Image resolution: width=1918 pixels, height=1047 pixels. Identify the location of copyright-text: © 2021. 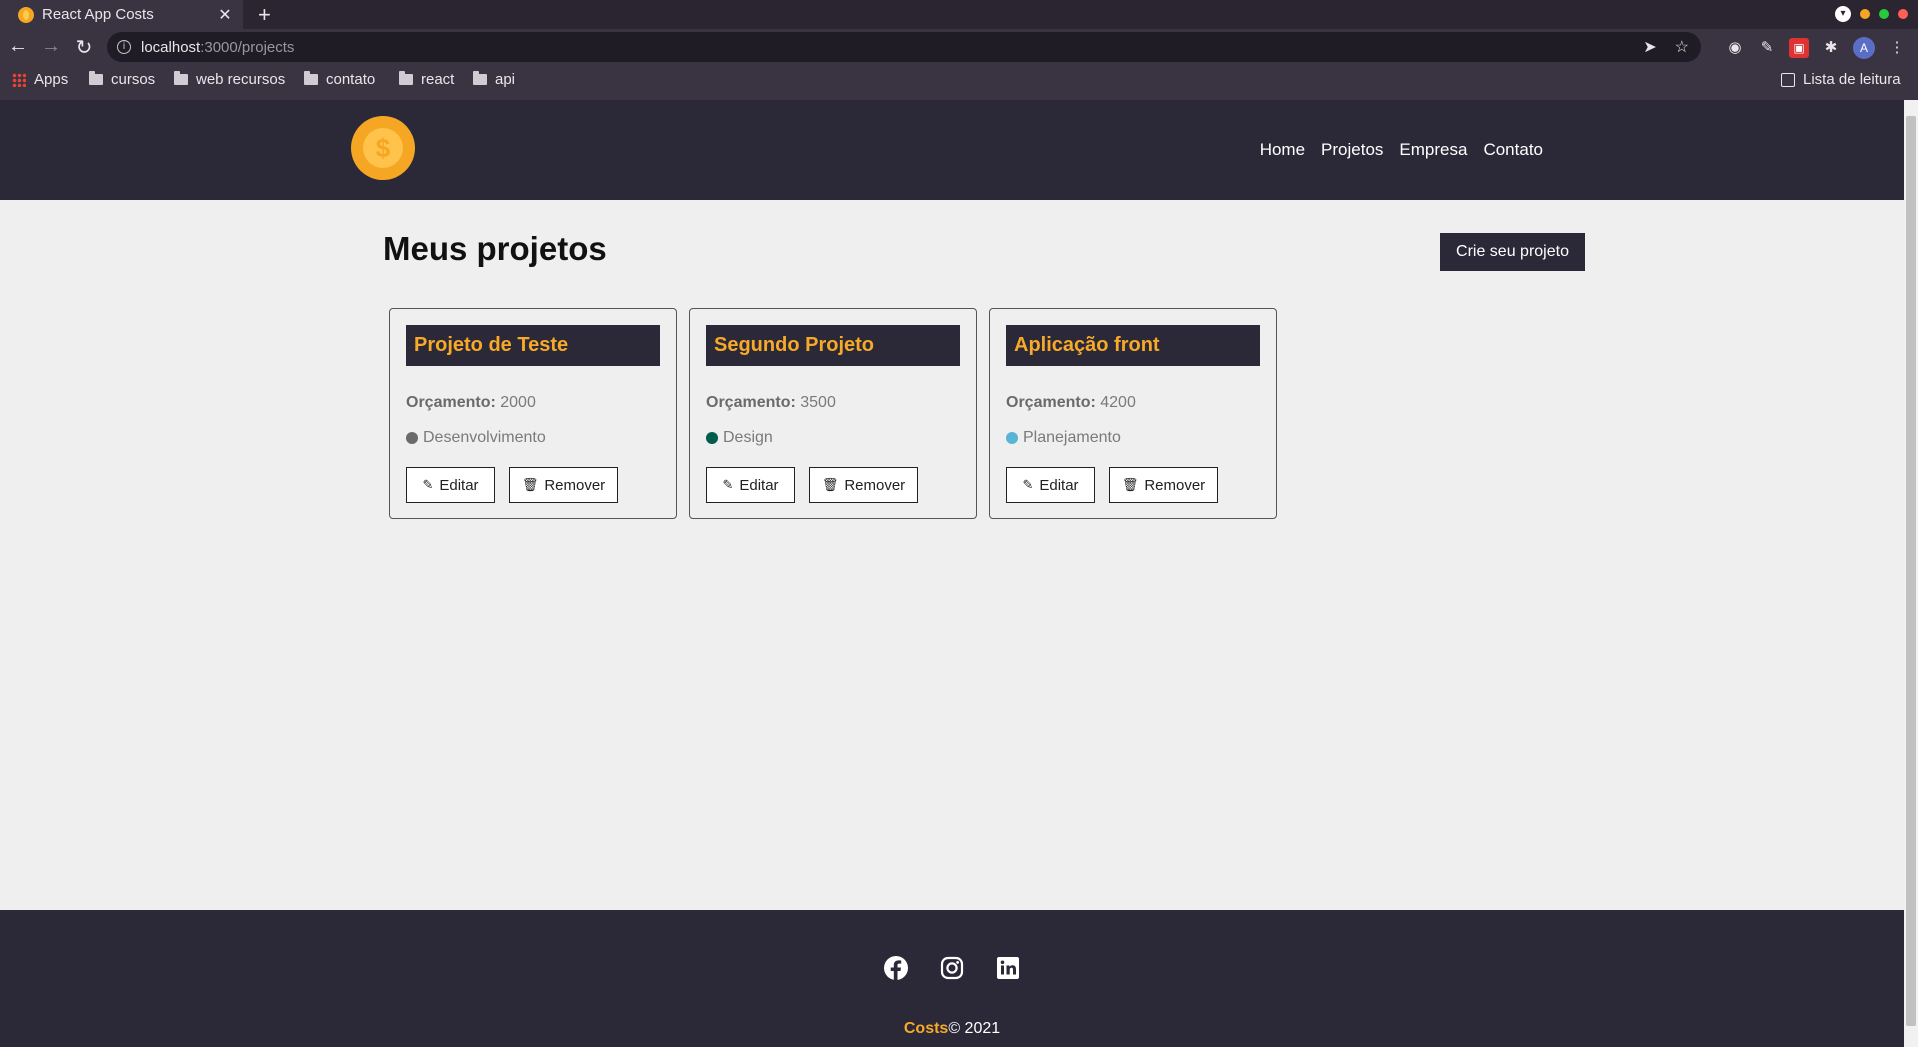
(974, 1028).